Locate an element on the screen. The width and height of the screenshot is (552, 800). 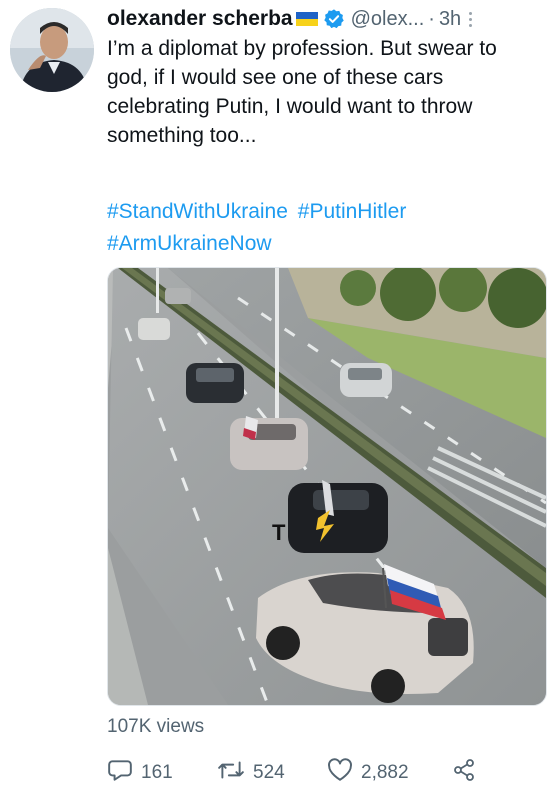
avatar is located at coordinates (52, 50).